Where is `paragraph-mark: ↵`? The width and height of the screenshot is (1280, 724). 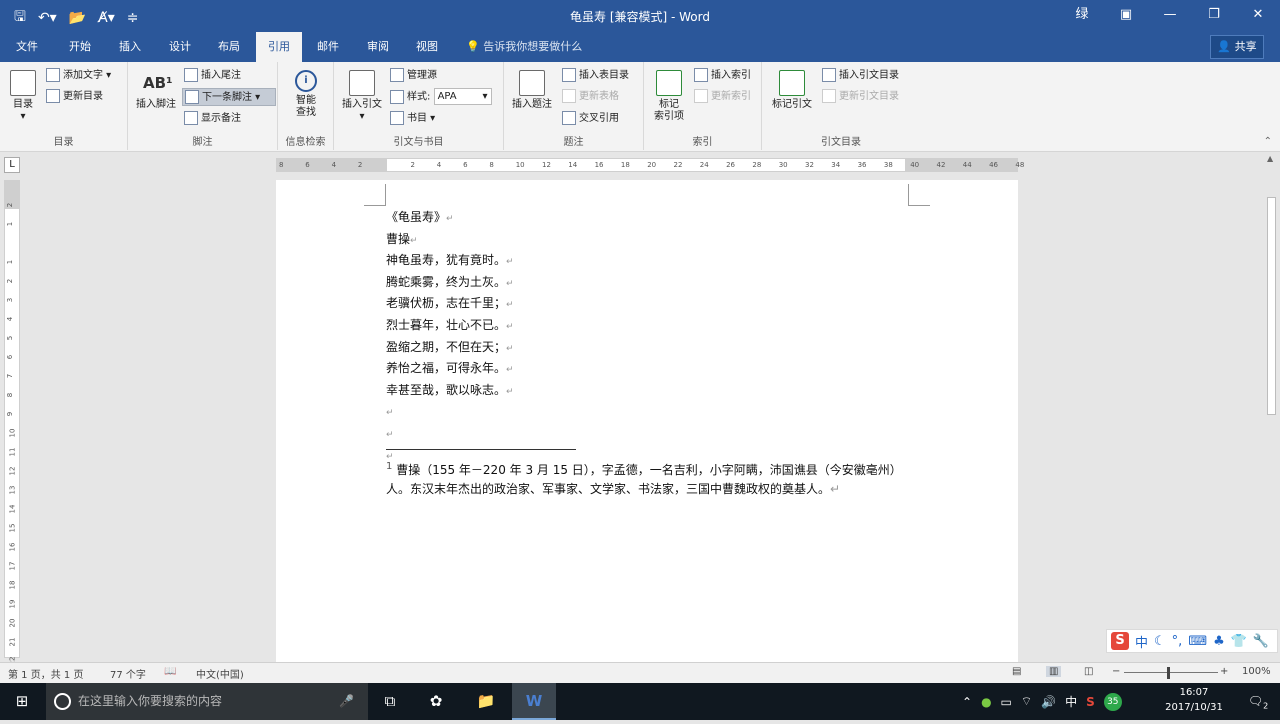
paragraph-mark: ↵ is located at coordinates (450, 219).